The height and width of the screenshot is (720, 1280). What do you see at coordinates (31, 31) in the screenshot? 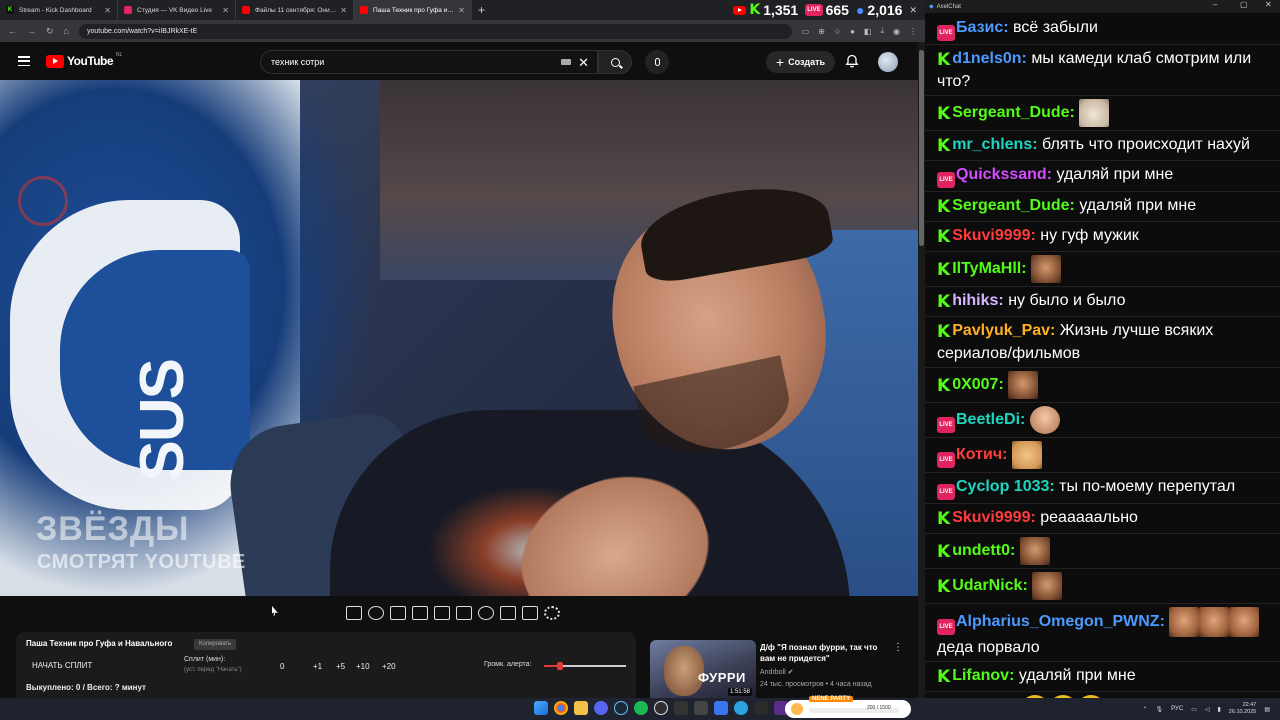
I see `forward-icon: →` at bounding box center [31, 31].